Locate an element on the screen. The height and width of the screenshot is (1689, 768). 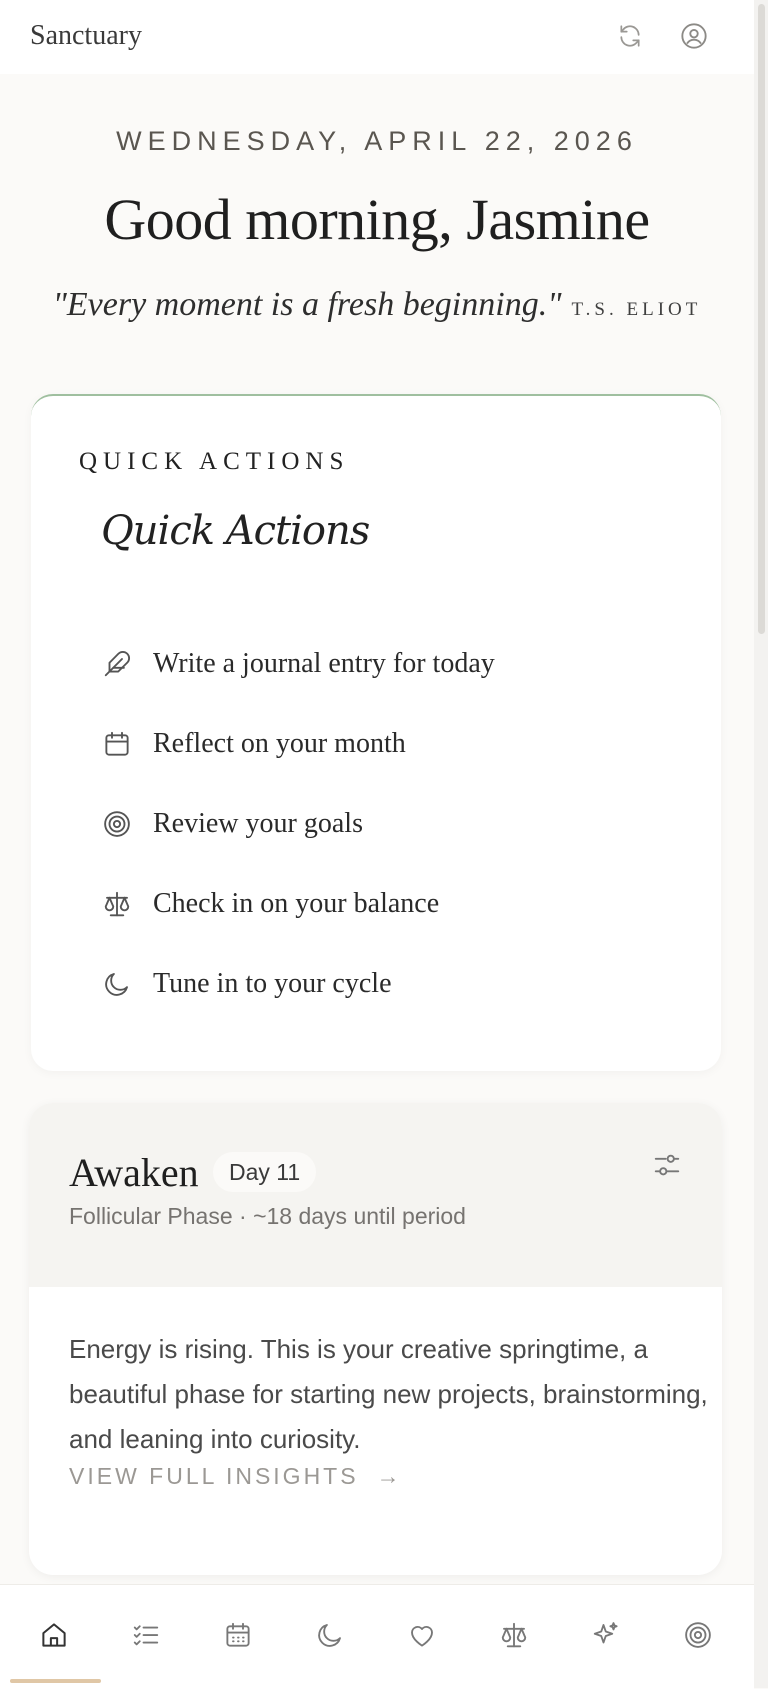
nav-target-icon is located at coordinates (698, 1635).